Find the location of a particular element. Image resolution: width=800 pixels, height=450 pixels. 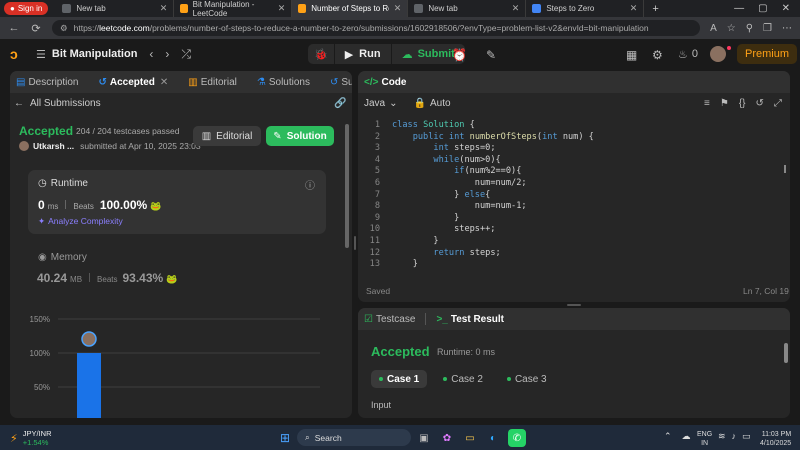

chevron-up-icon: ⌃ is located at coordinates (668, 436).